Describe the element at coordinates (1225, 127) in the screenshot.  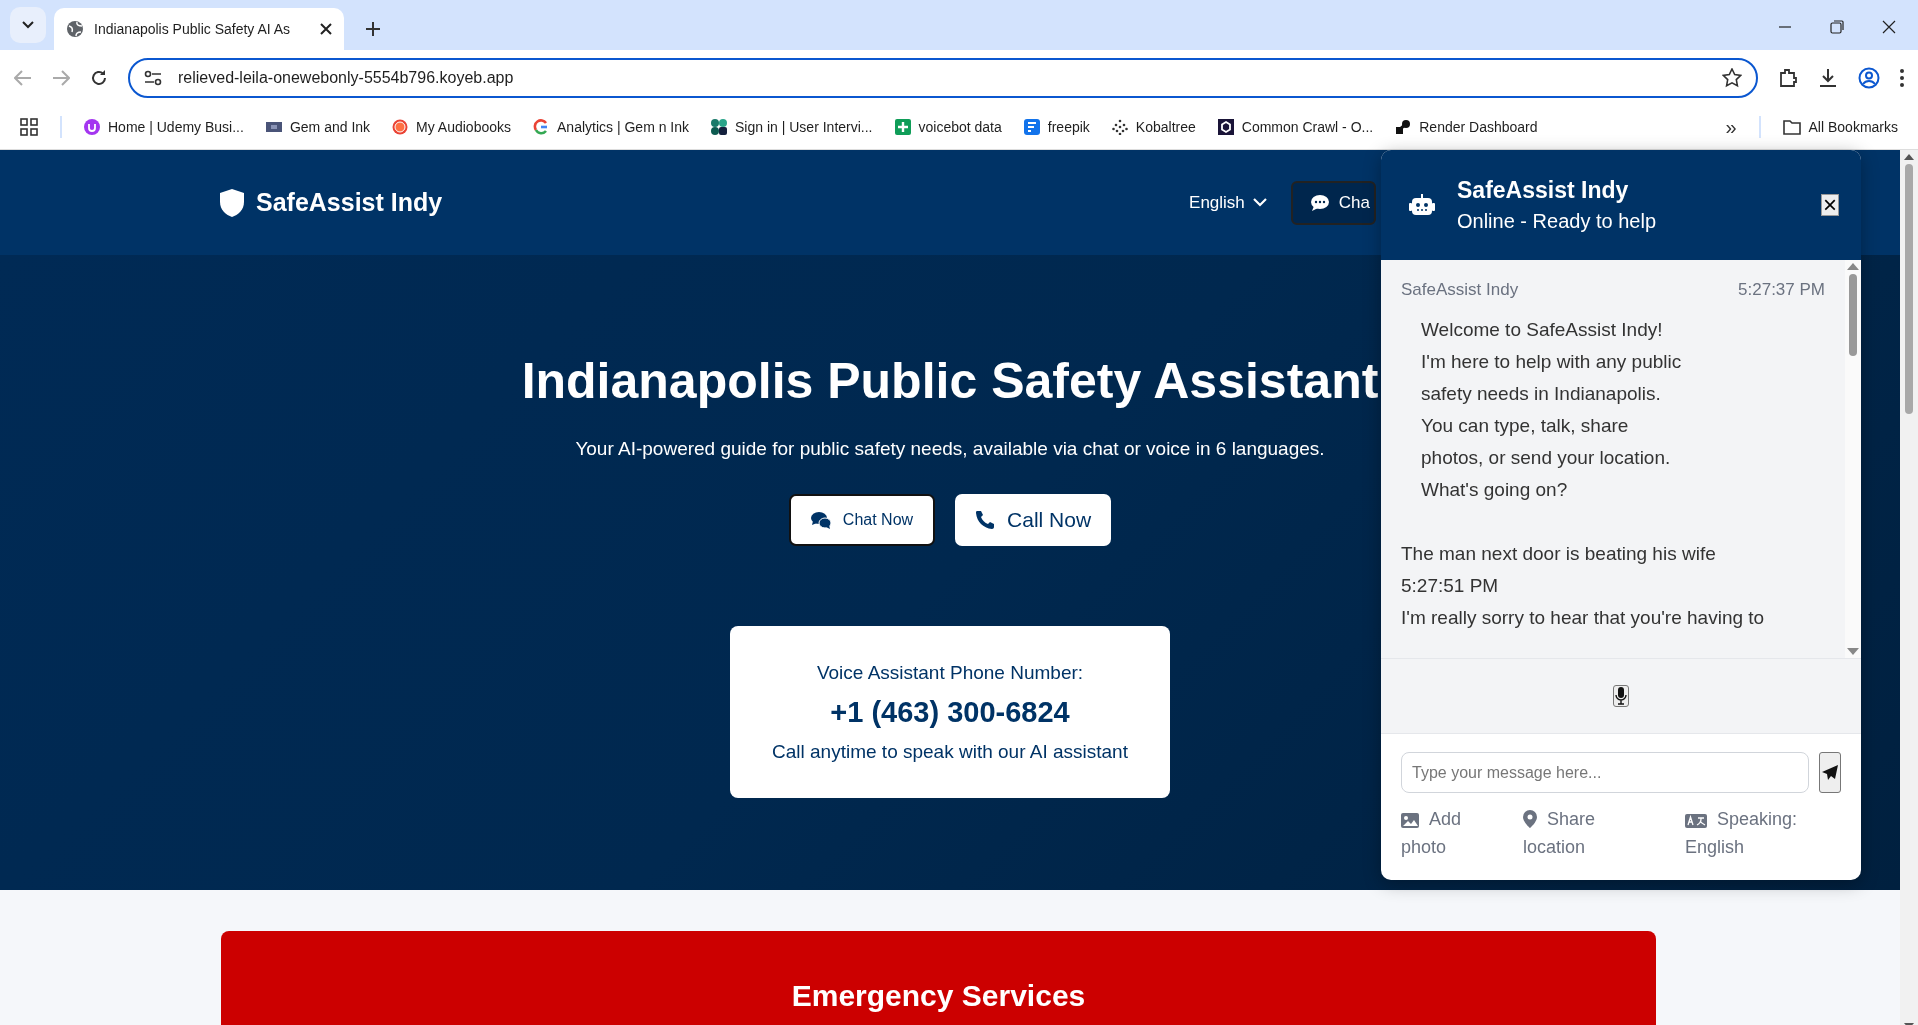
I see `hexagon-logo-icon` at that location.